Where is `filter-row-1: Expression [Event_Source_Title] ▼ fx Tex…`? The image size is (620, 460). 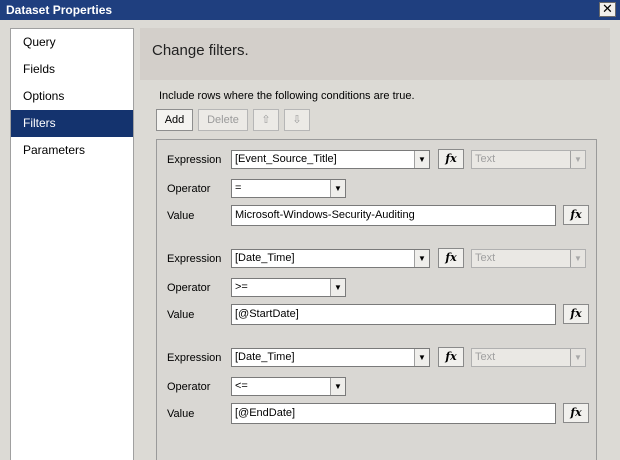
filter-row-1: Expression [Event_Source_Title] ▼ fx Tex… is located at coordinates (377, 194).